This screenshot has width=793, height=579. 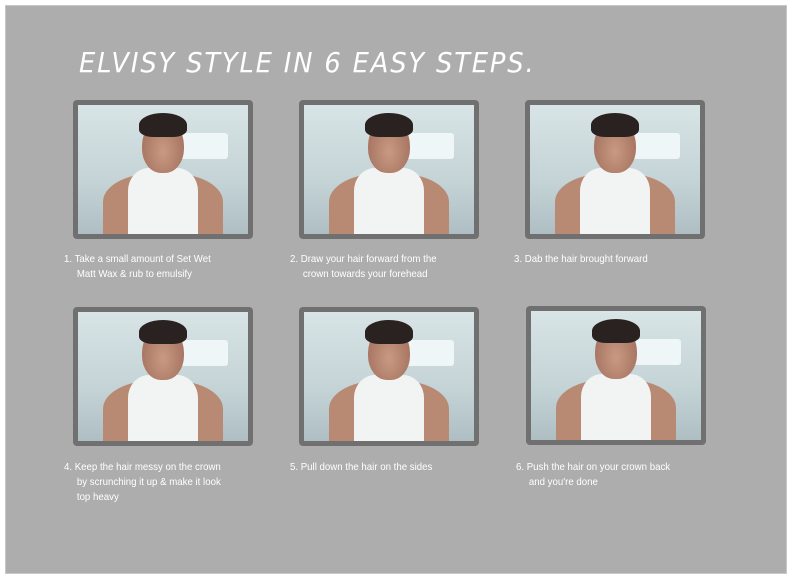 What do you see at coordinates (137, 259) in the screenshot?
I see `caption-line: 1. Take a small amount of Set Wet` at bounding box center [137, 259].